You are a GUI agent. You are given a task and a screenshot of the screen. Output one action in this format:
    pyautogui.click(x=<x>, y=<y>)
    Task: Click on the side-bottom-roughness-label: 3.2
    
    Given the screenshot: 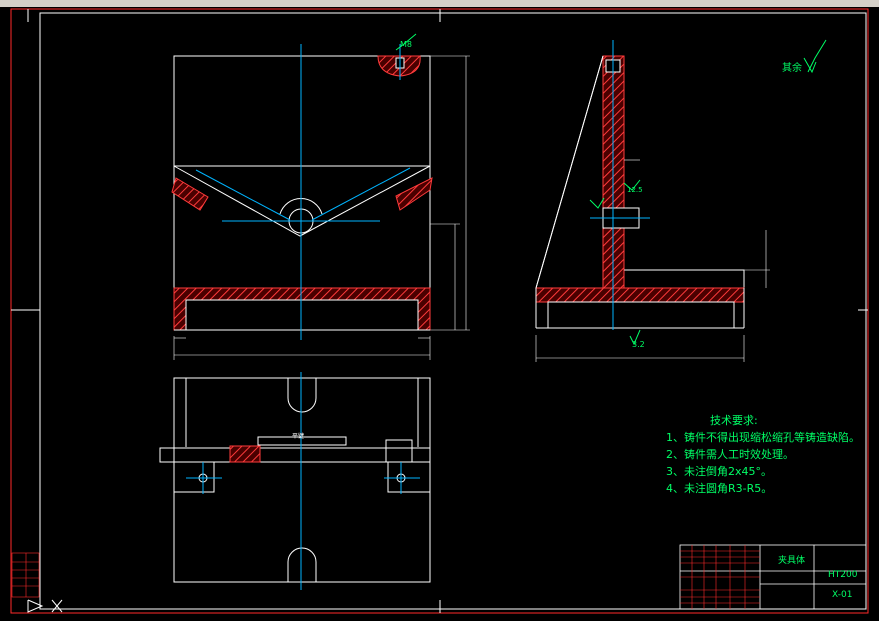 What is the action you would take?
    pyautogui.click(x=638, y=344)
    